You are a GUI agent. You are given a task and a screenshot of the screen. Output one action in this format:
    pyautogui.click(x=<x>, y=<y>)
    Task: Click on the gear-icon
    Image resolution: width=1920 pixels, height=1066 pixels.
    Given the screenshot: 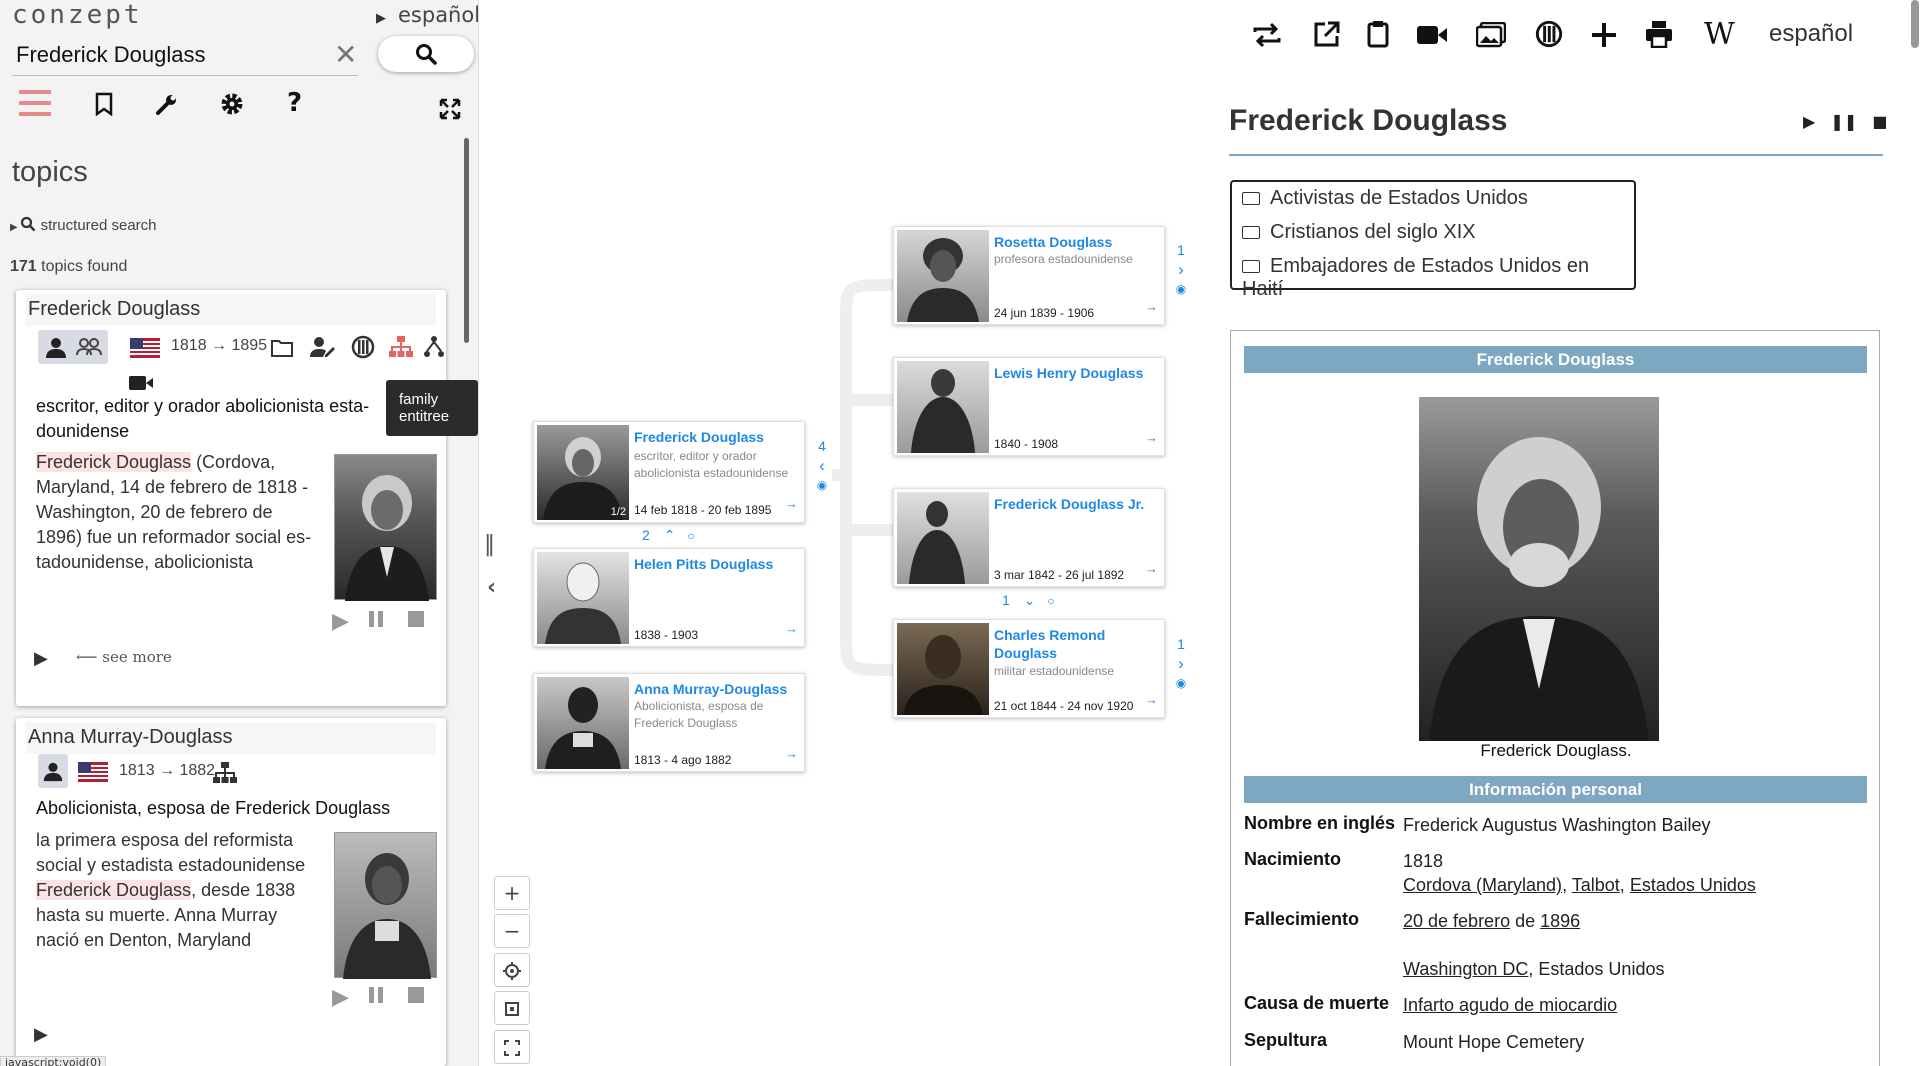 What is the action you would take?
    pyautogui.click(x=232, y=104)
    